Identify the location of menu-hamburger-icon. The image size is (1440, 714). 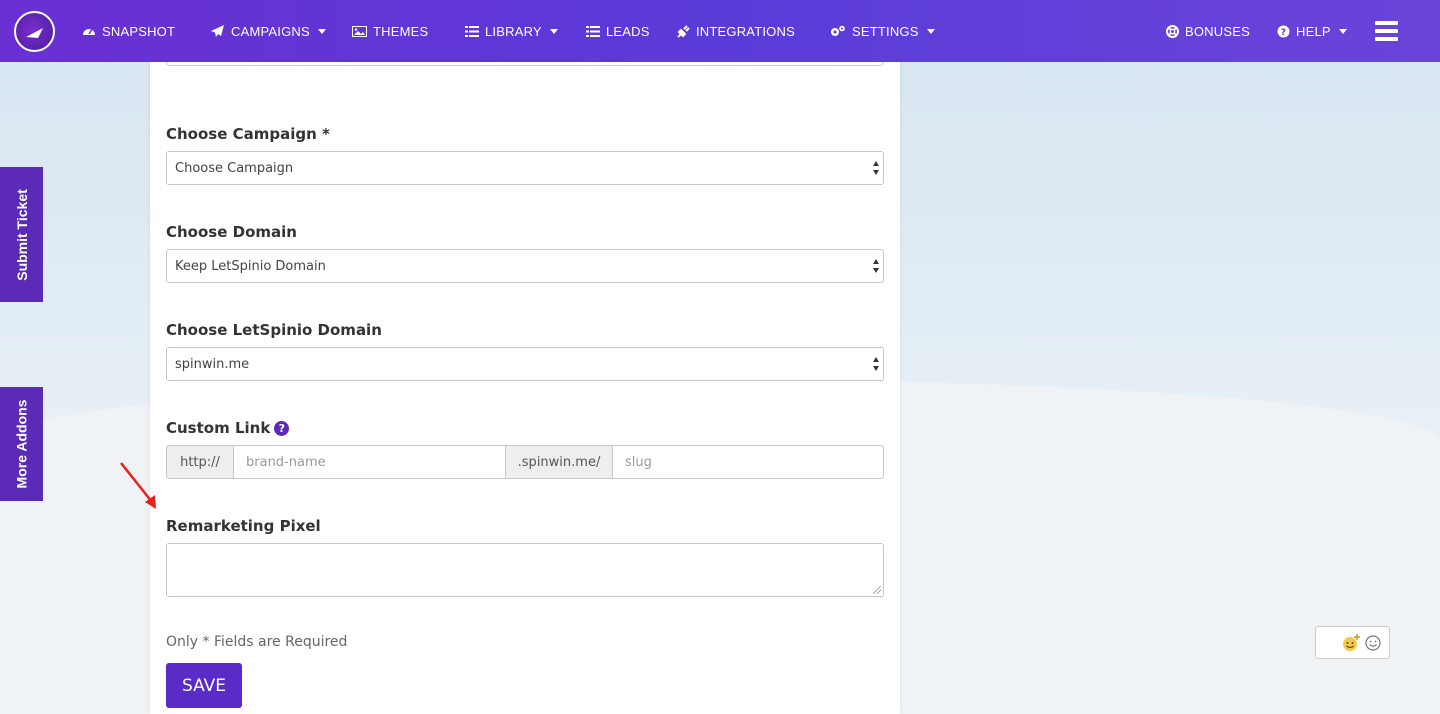
(1386, 31).